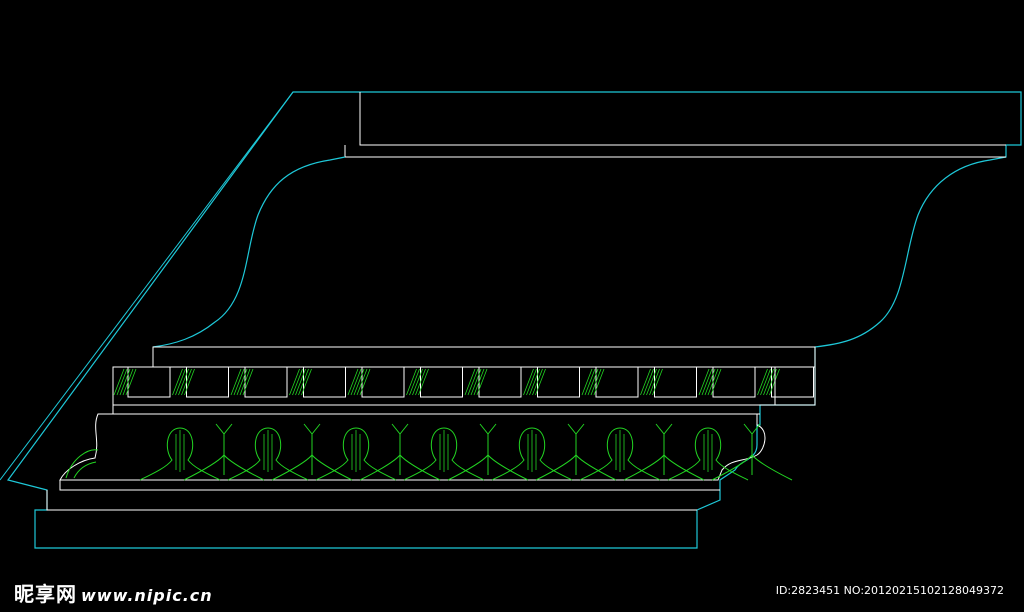  I want to click on dentil-blocks, so click(464, 386).